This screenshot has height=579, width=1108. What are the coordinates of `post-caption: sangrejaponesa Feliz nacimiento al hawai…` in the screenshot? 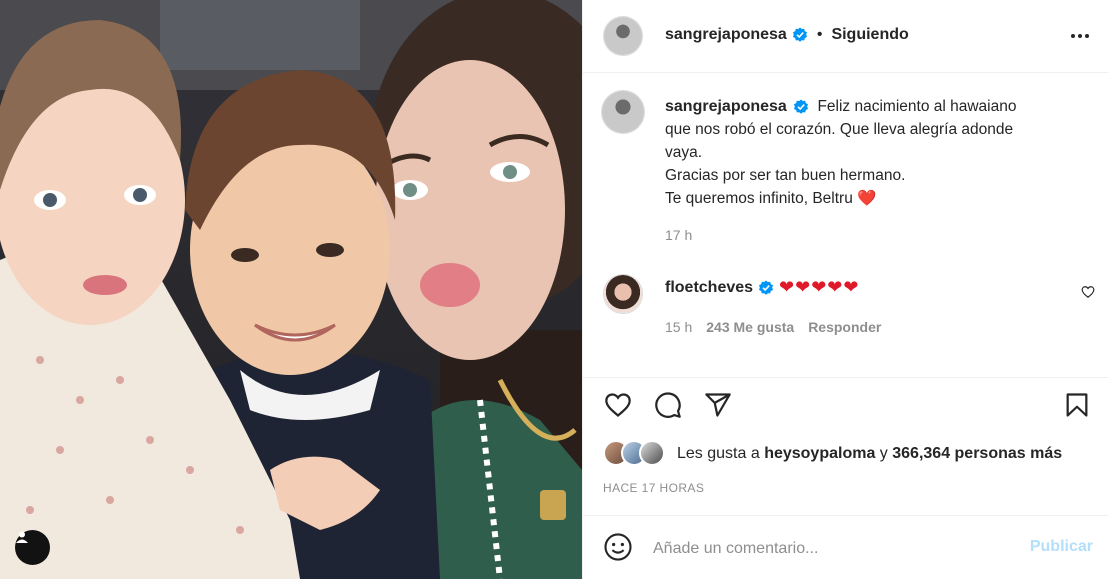 It's located at (875, 171).